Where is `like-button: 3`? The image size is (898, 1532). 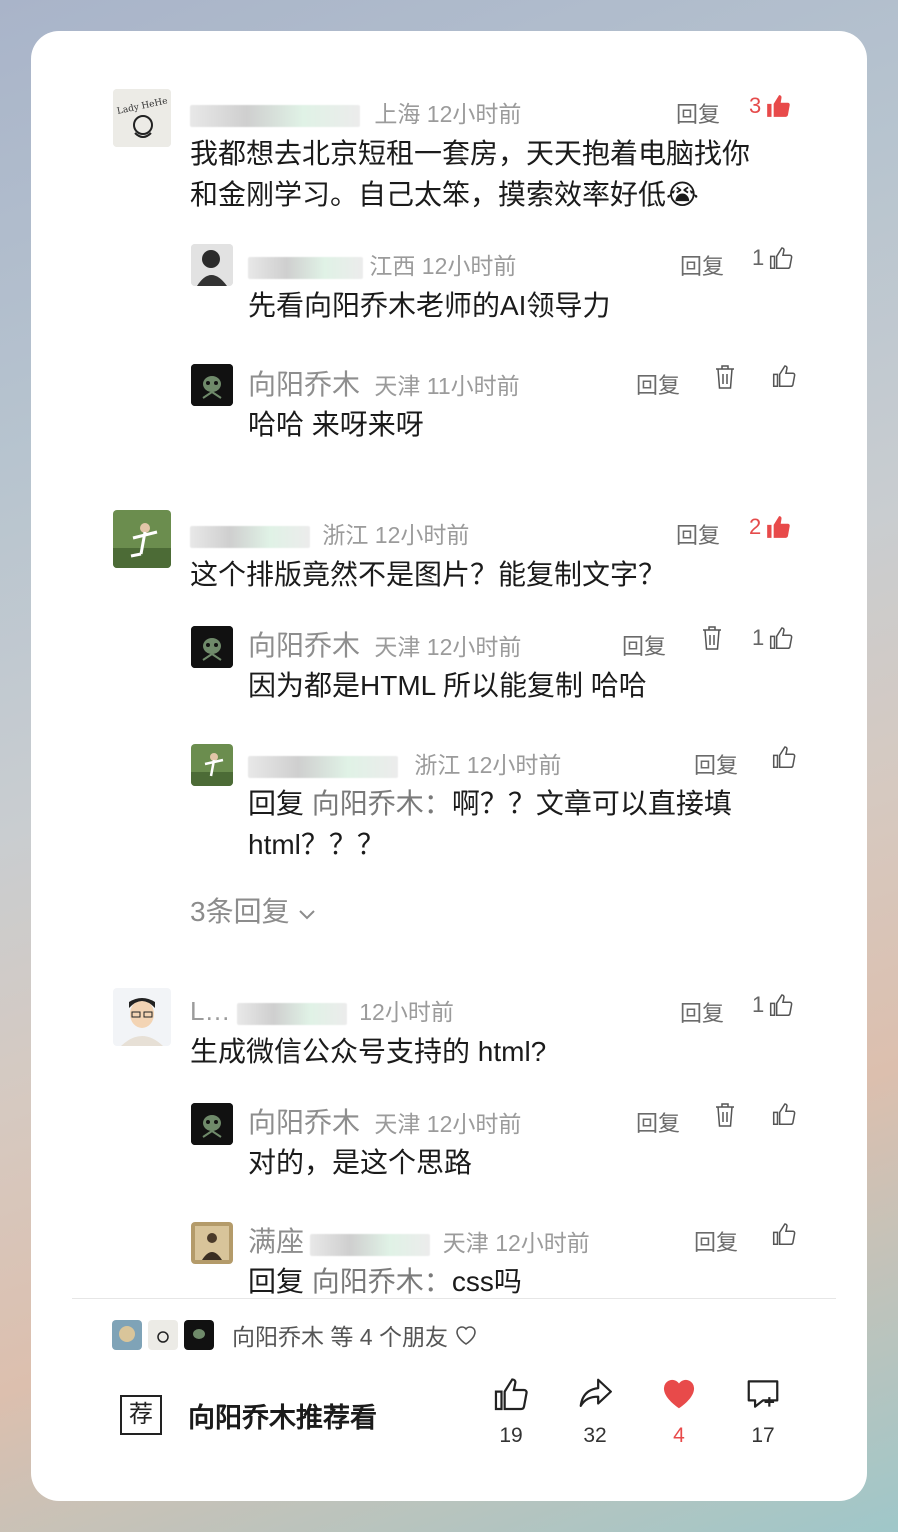
like-button: 3 is located at coordinates (770, 106).